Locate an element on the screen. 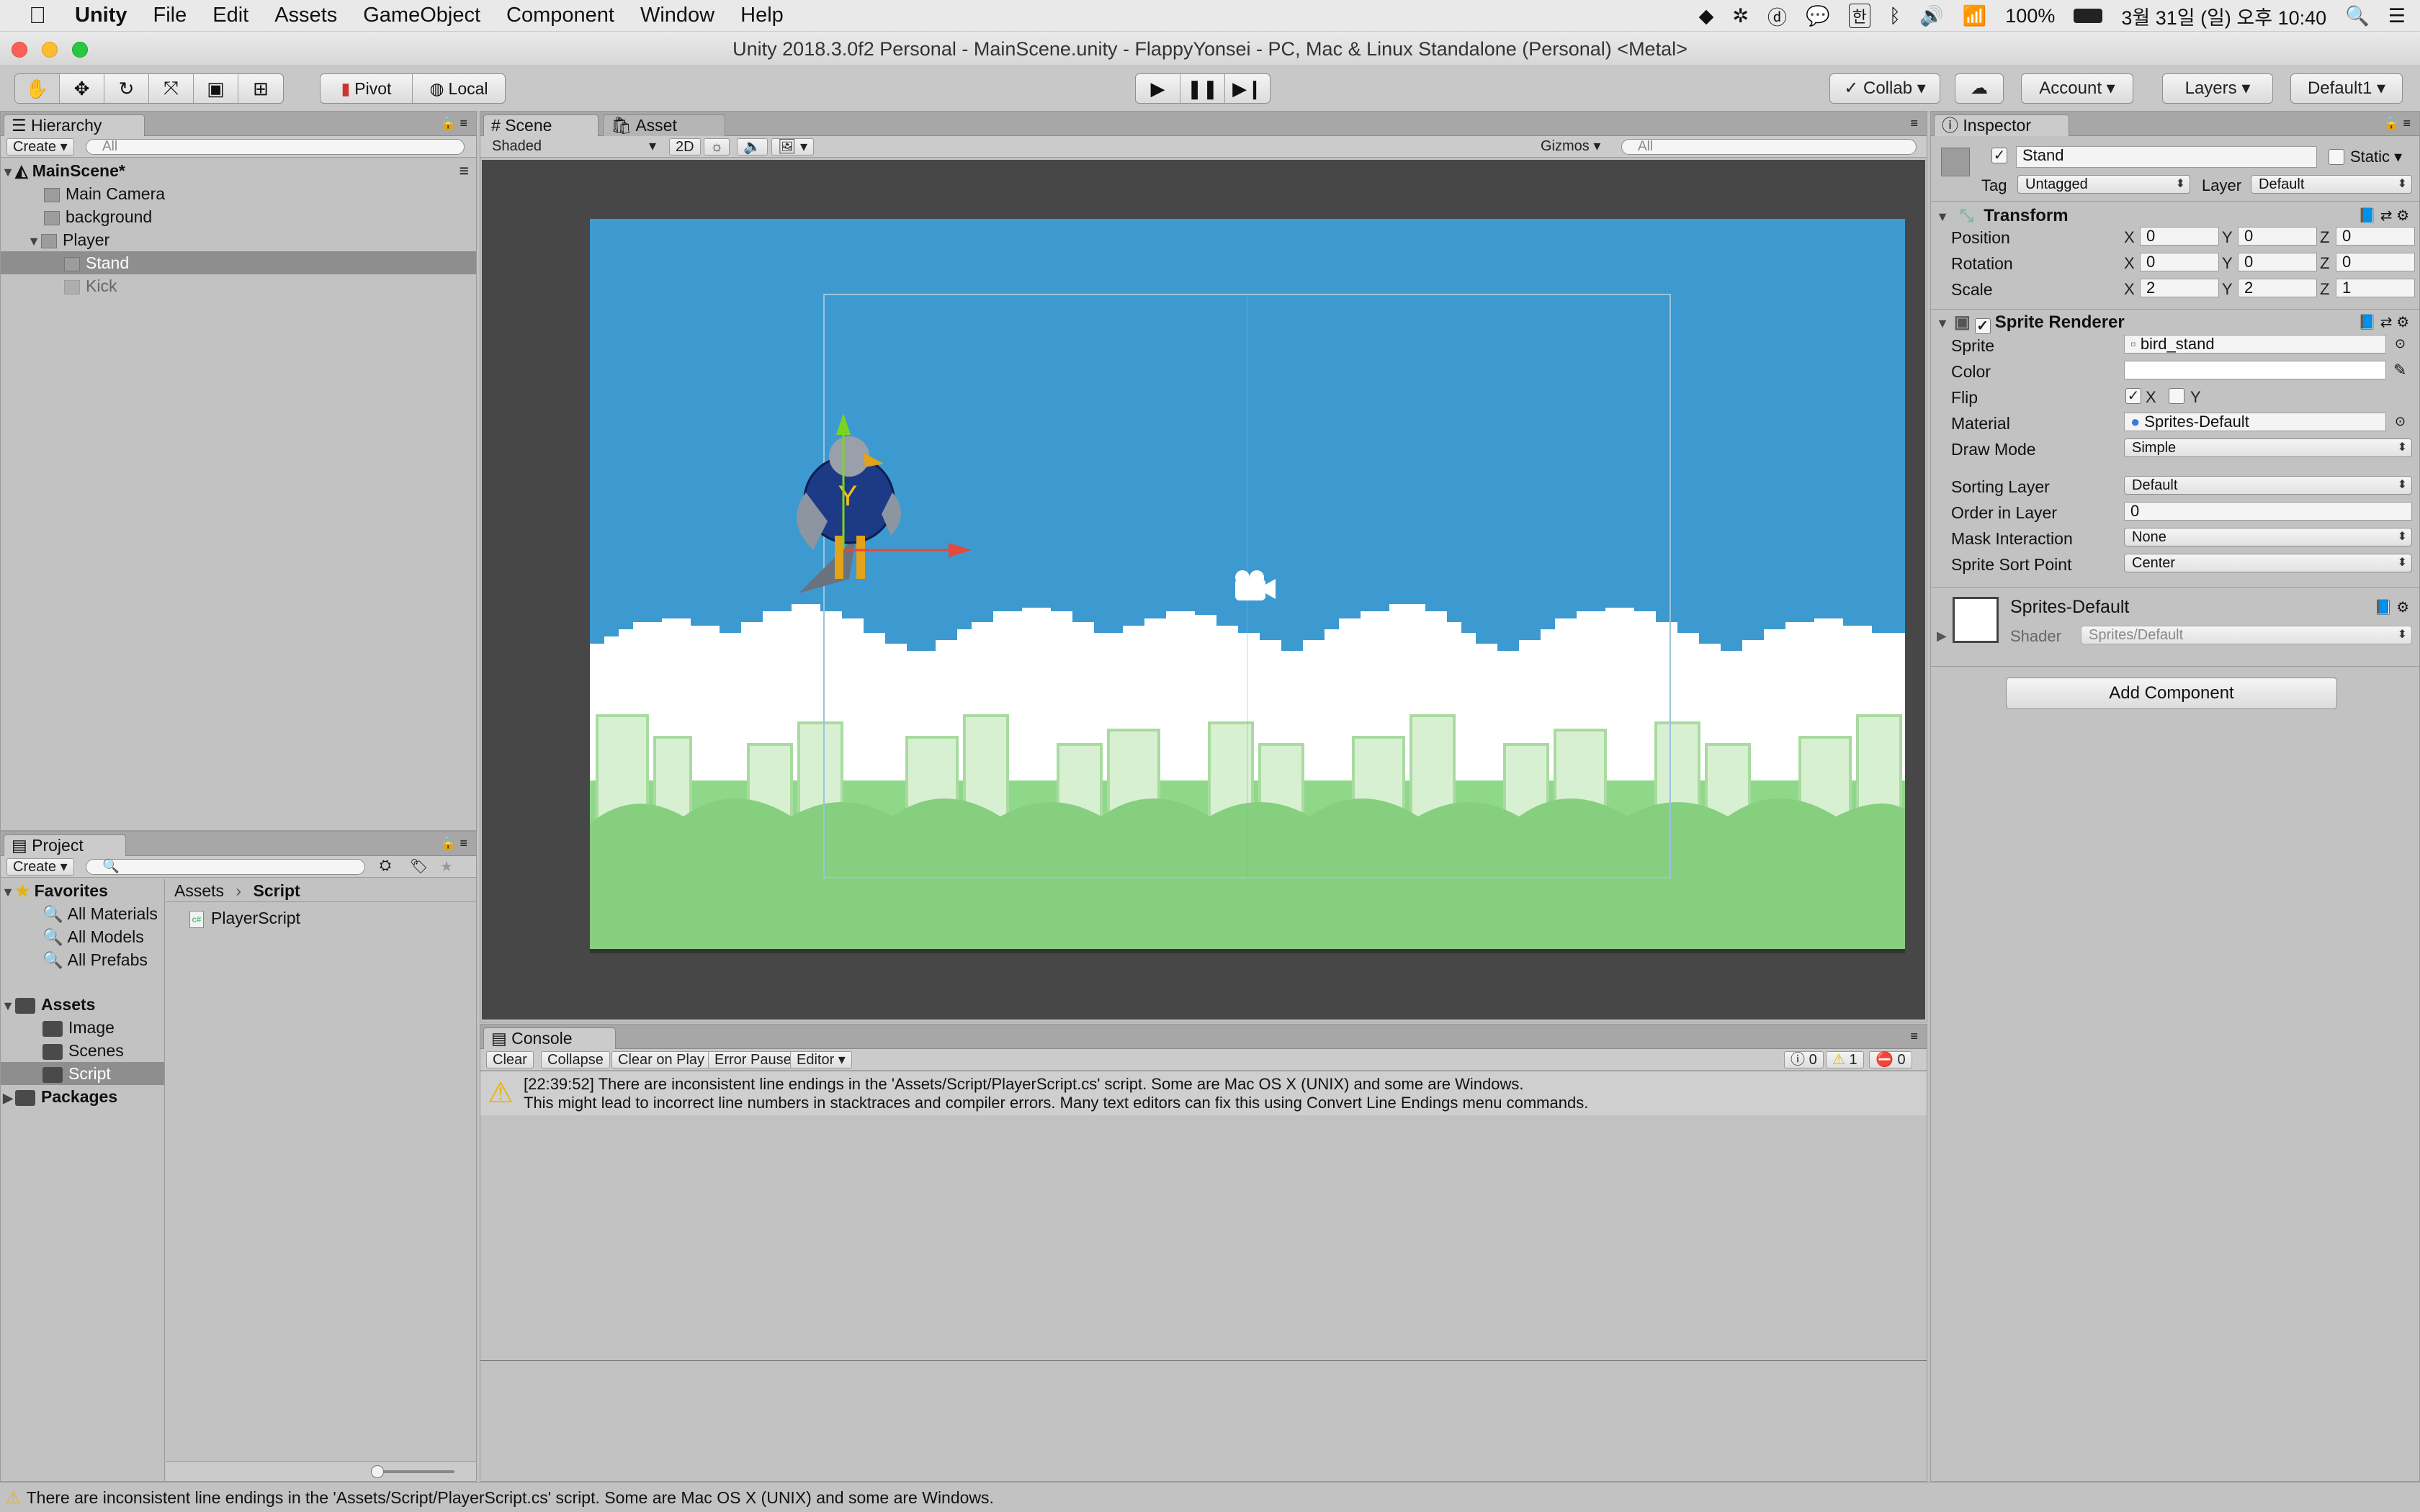 The image size is (2420, 1512). hierarchy-item-player: ▼ Player is located at coordinates (238, 239).